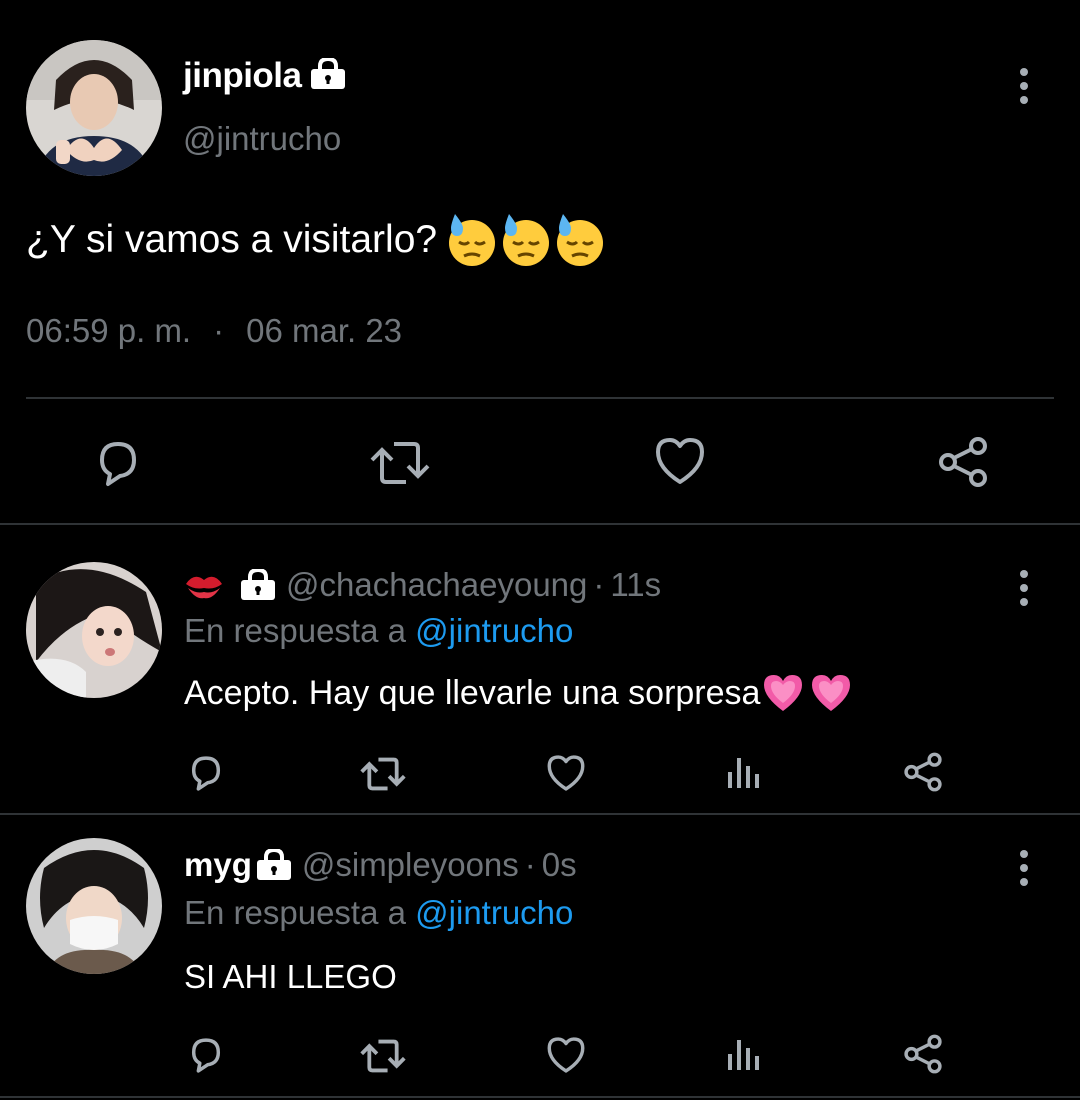  Describe the element at coordinates (290, 976) in the screenshot. I see `reply-text: SI AHI LLEGO` at that location.